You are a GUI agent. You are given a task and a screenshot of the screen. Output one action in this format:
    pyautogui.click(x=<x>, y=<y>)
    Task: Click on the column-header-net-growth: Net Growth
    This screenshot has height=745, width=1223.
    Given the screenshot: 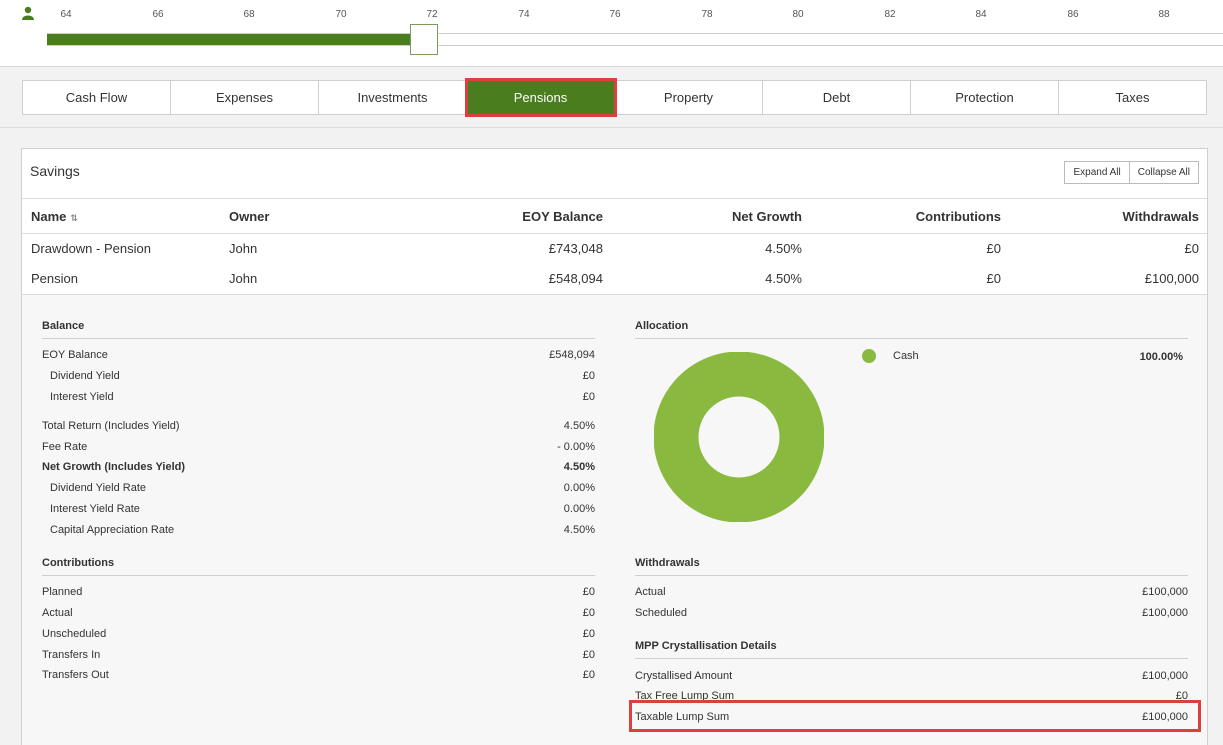 What is the action you would take?
    pyautogui.click(x=712, y=216)
    